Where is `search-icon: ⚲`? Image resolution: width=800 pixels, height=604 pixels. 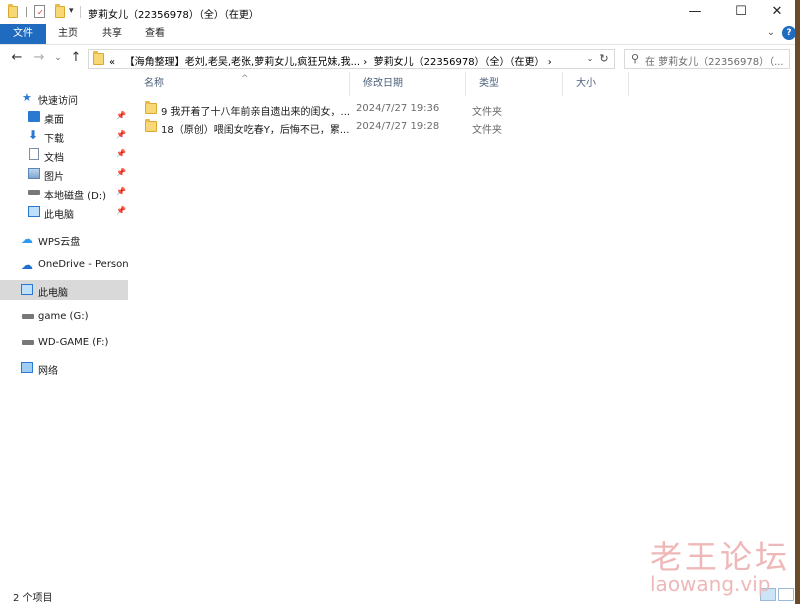
search-icon: ⚲ is located at coordinates (635, 58).